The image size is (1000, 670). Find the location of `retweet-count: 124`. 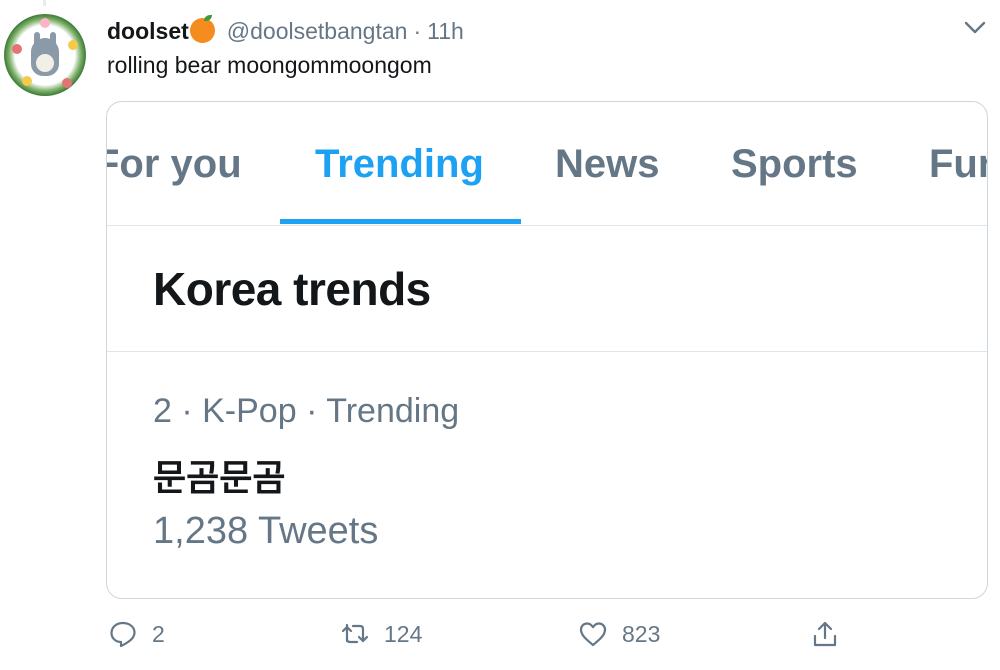

retweet-count: 124 is located at coordinates (403, 633).